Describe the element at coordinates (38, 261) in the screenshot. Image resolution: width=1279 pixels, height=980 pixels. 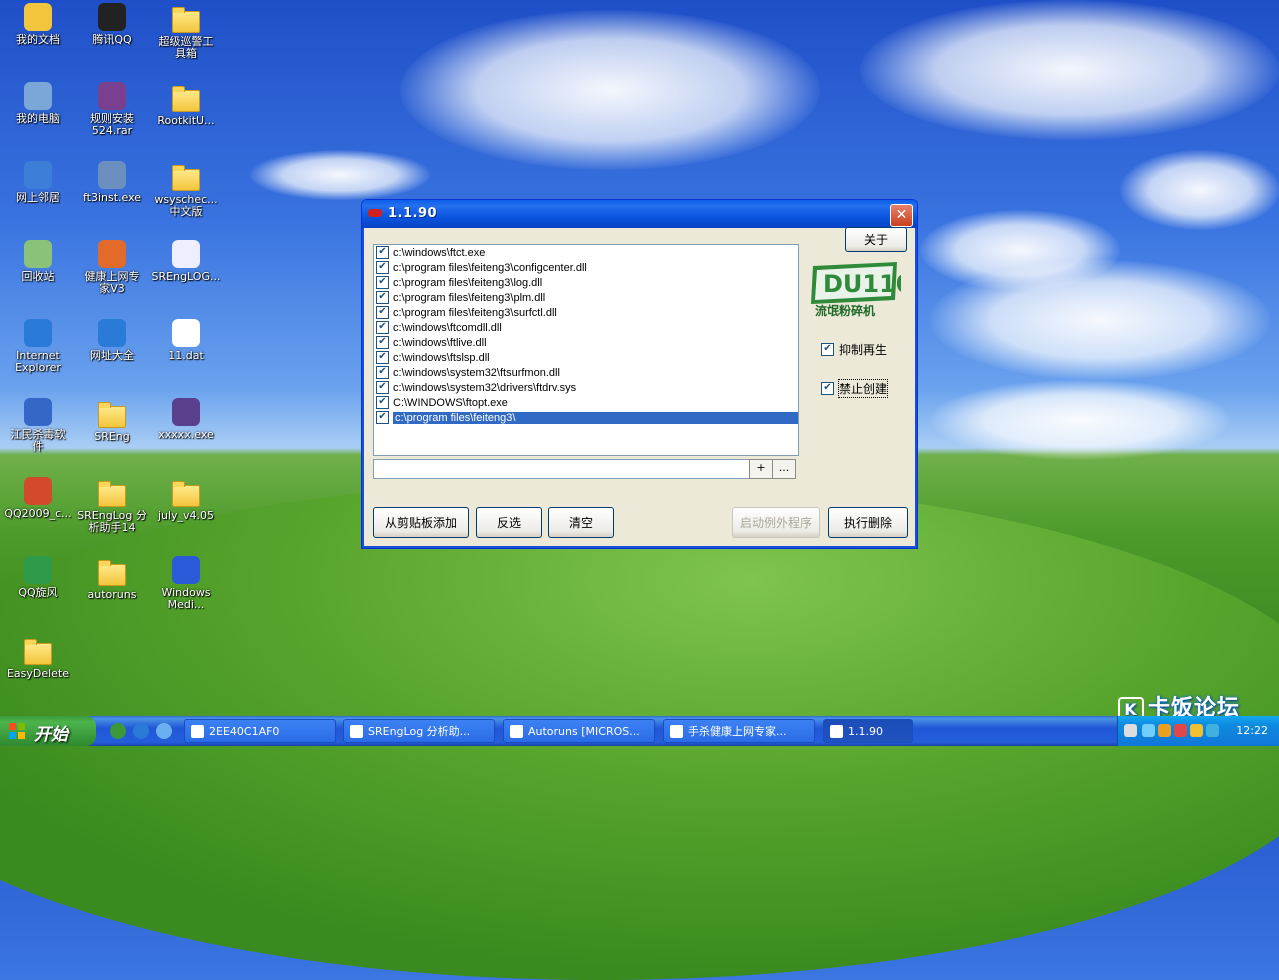
I see `desktop-icon-recycle-bin: 回收站` at that location.